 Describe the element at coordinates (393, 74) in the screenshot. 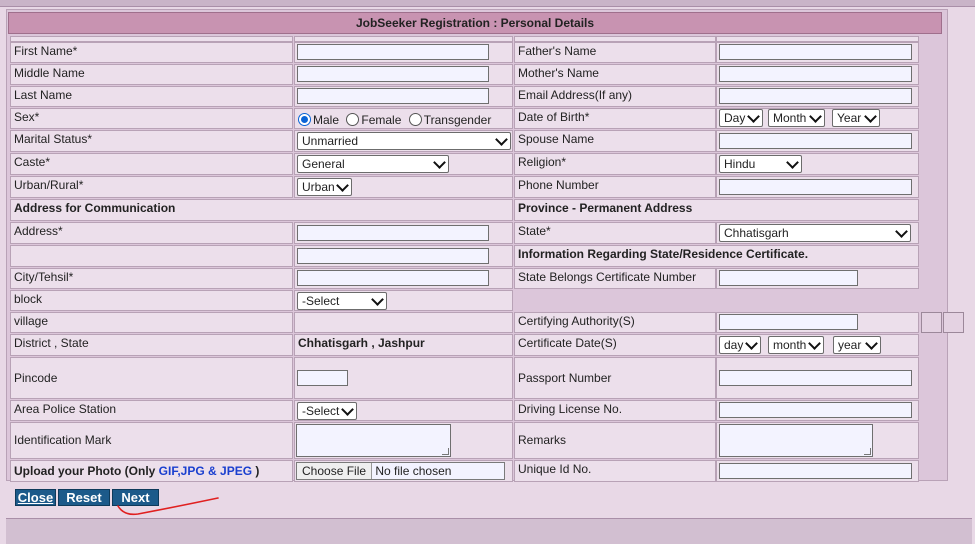

I see `middle-name-input` at that location.